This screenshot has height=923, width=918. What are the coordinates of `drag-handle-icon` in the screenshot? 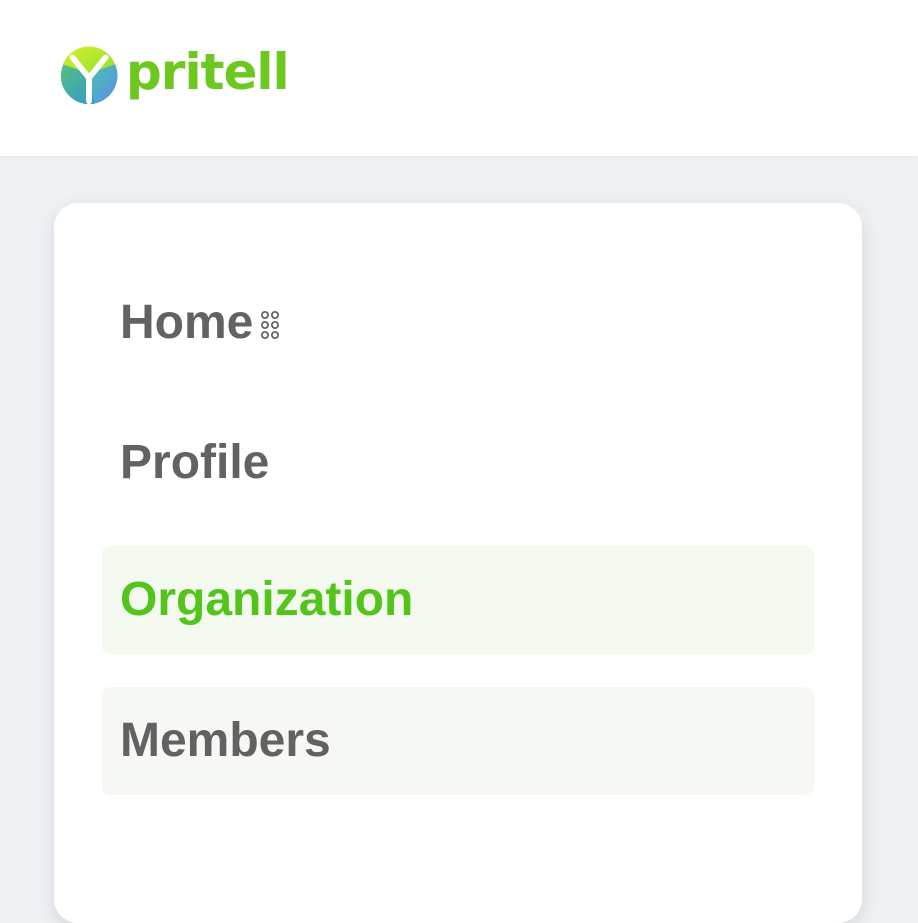 It's located at (270, 325).